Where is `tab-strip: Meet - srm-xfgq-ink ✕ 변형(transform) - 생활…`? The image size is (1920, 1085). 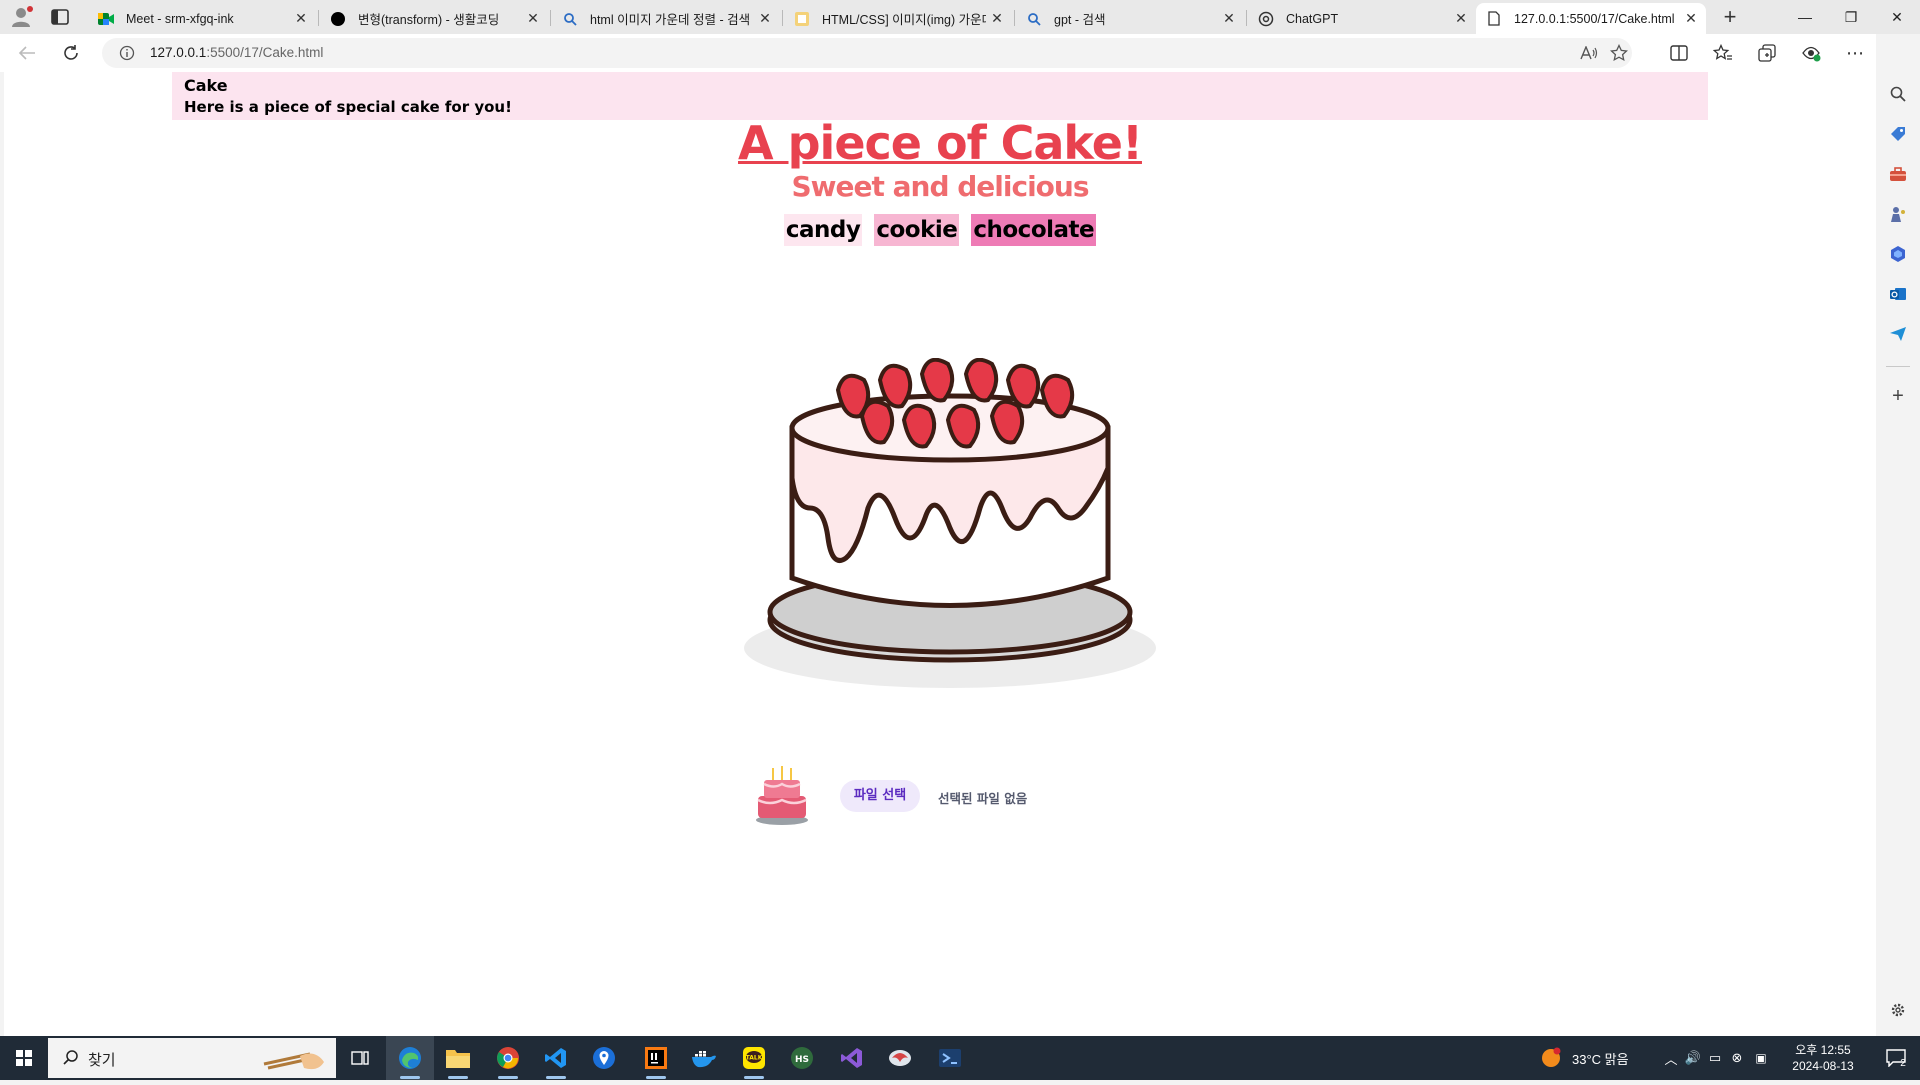 tab-strip: Meet - srm-xfgq-ink ✕ 변형(transform) - 생활… is located at coordinates (960, 17).